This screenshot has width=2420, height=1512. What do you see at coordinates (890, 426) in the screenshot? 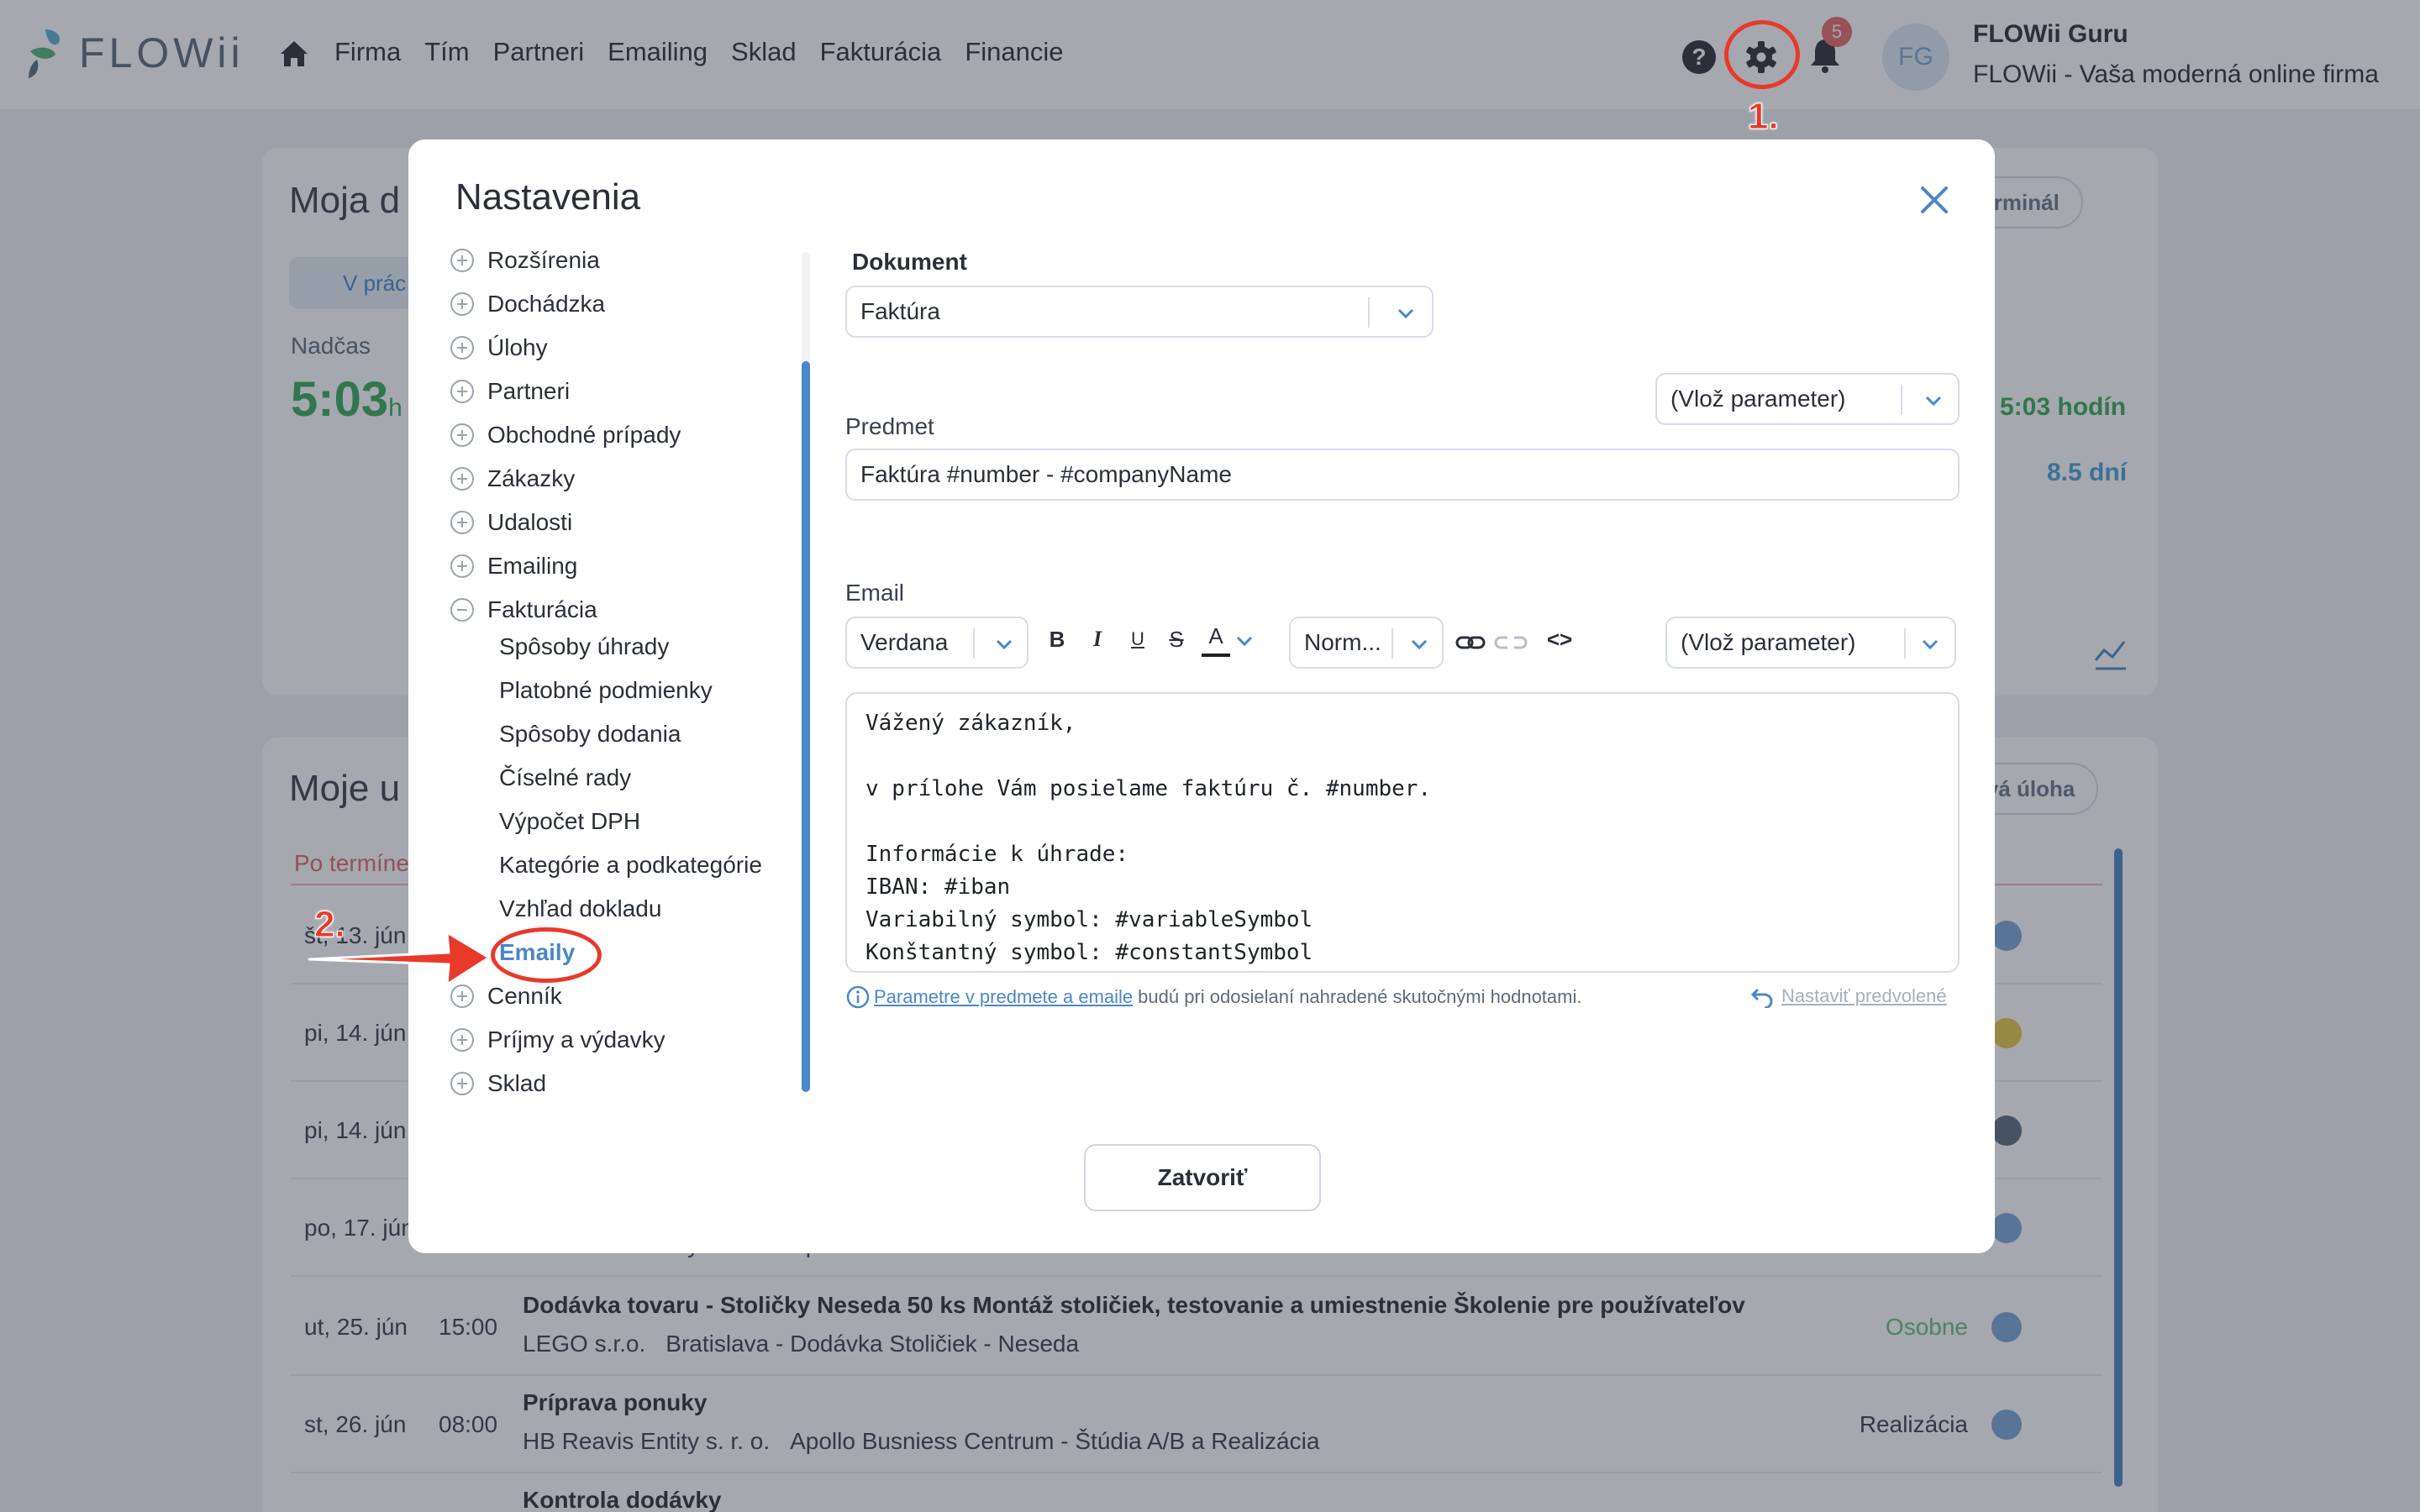
I see `subject-label: Predmet` at bounding box center [890, 426].